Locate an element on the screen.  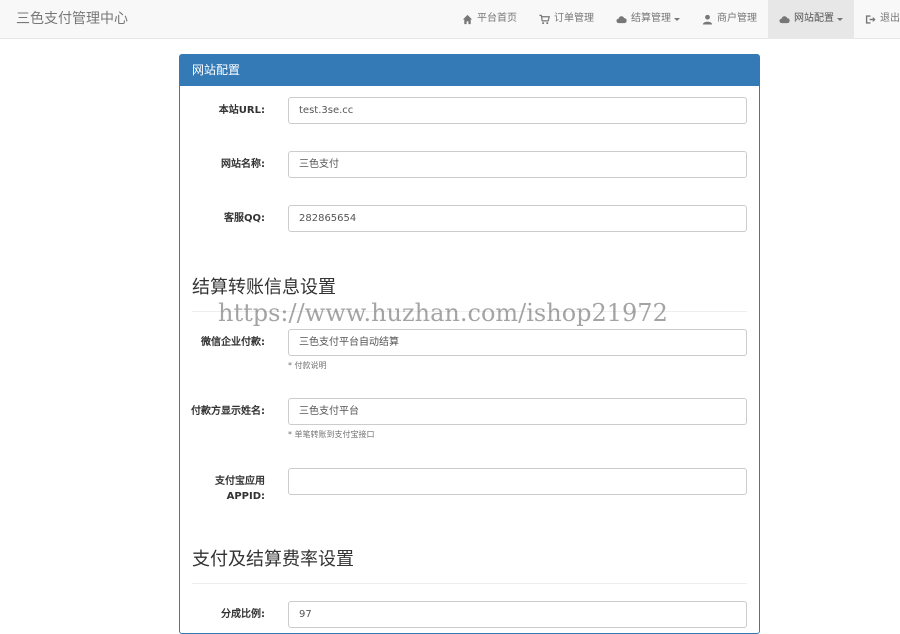
nav-item-label: 订单管理 is located at coordinates (574, 18).